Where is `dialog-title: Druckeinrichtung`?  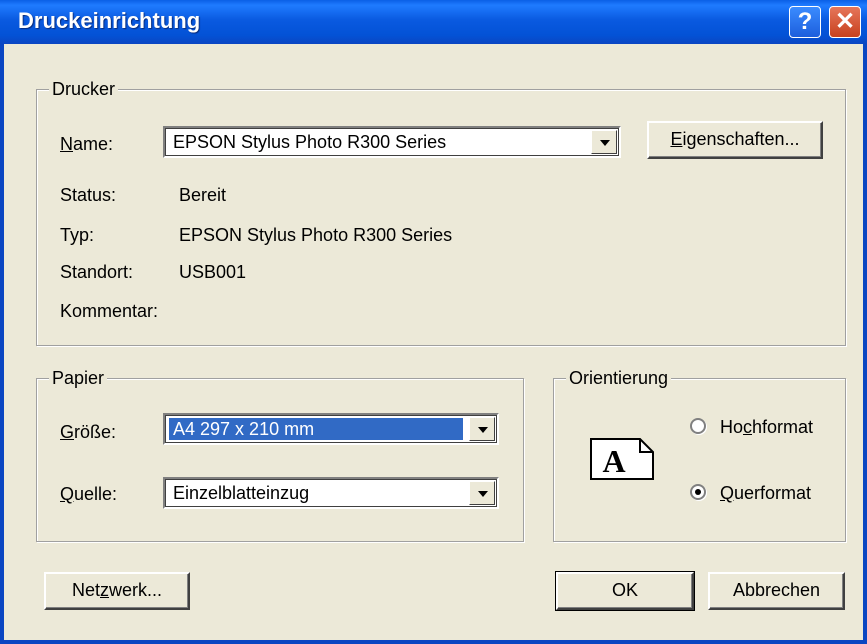
dialog-title: Druckeinrichtung is located at coordinates (109, 20).